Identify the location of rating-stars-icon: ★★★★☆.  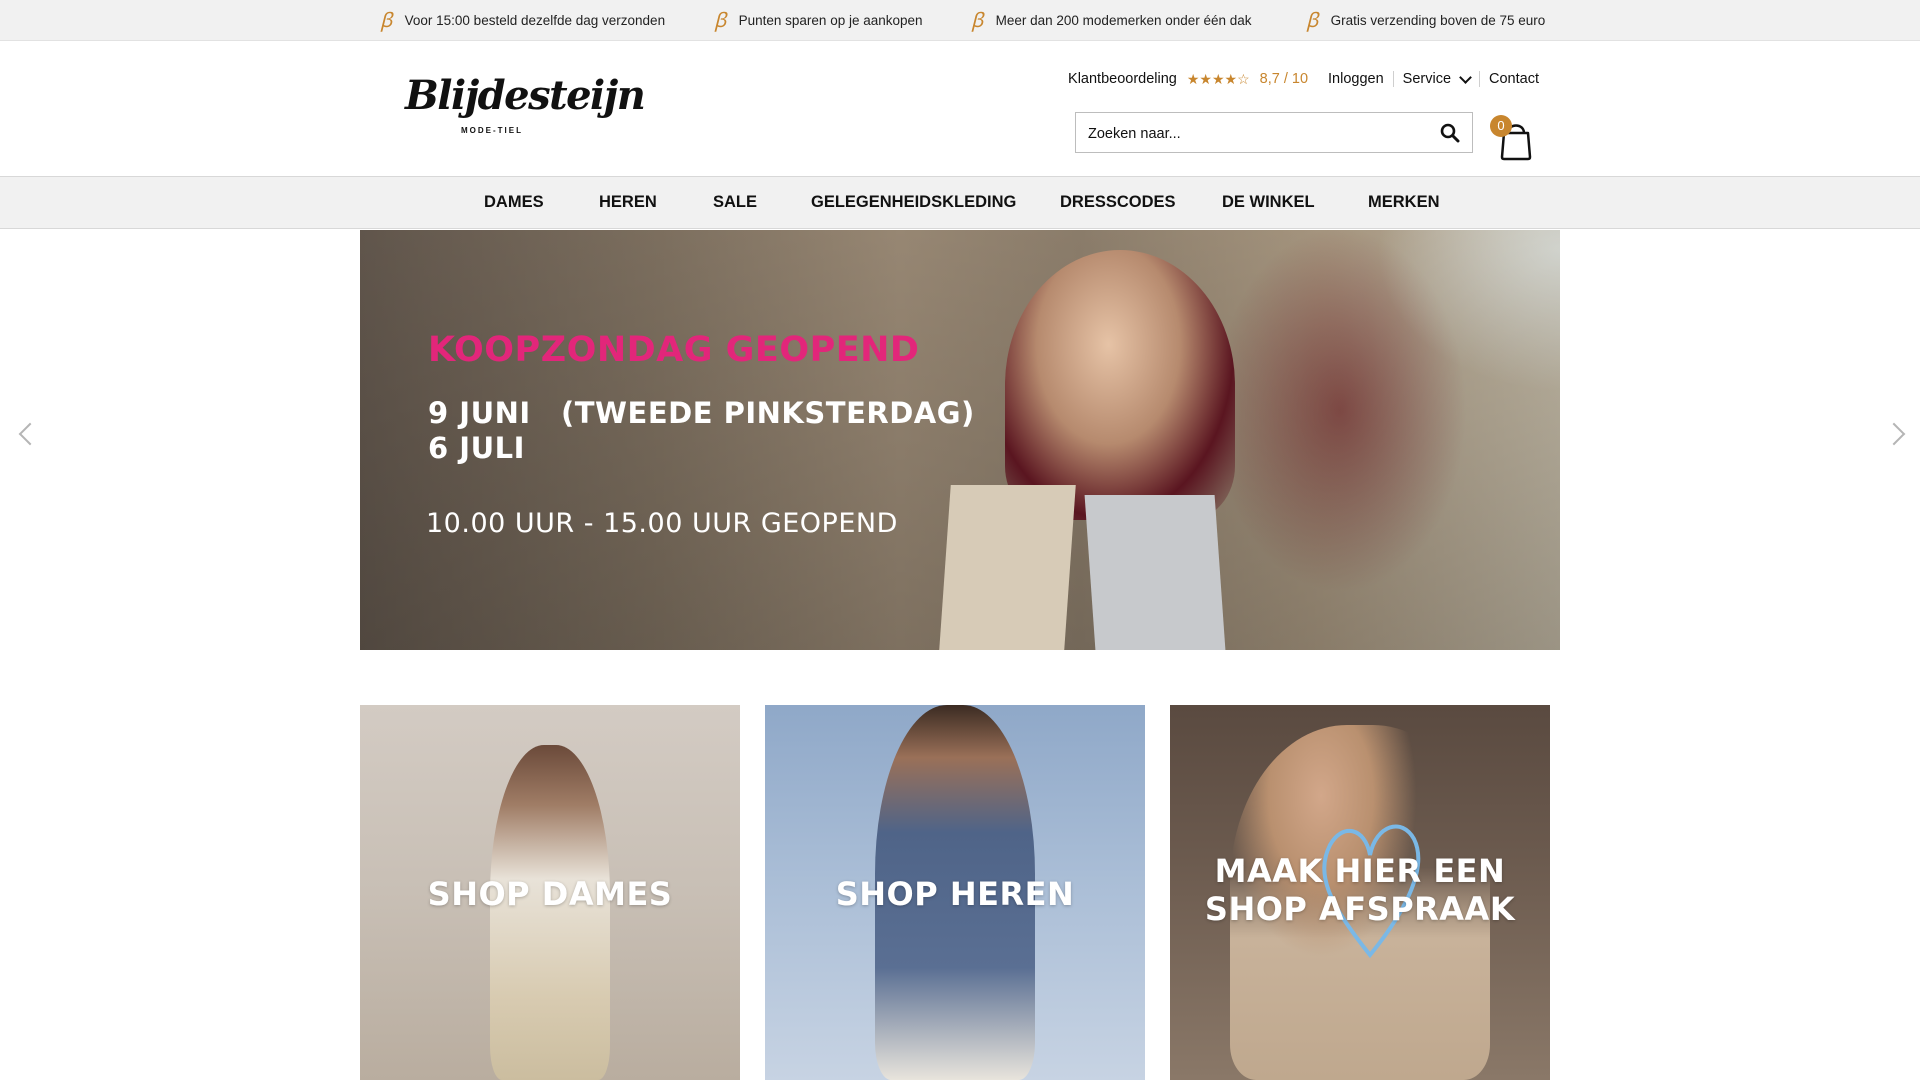
(1218, 78).